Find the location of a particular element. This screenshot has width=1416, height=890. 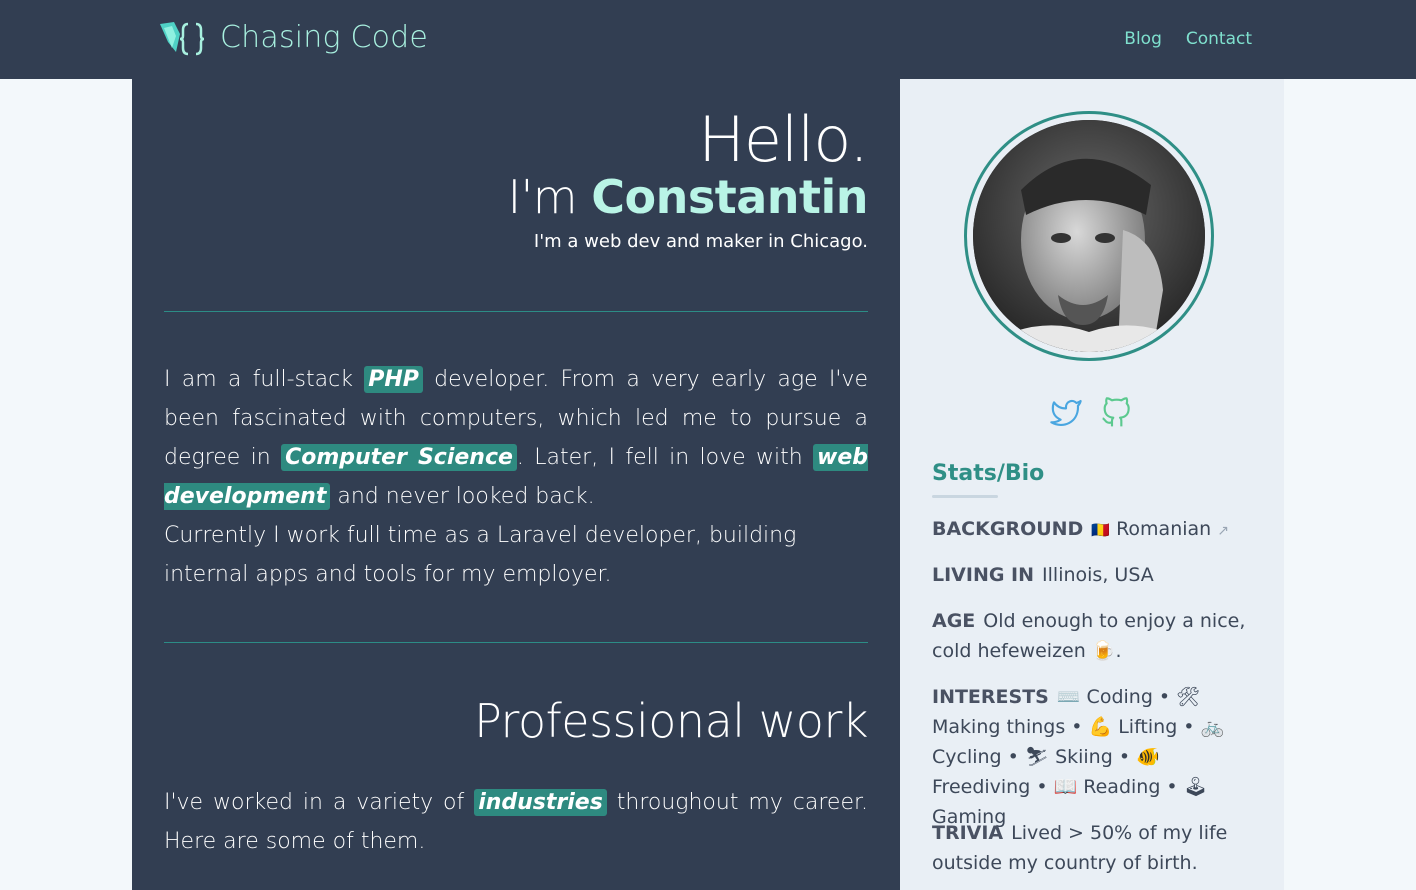

about-text: and never looked back. is located at coordinates (462, 496).